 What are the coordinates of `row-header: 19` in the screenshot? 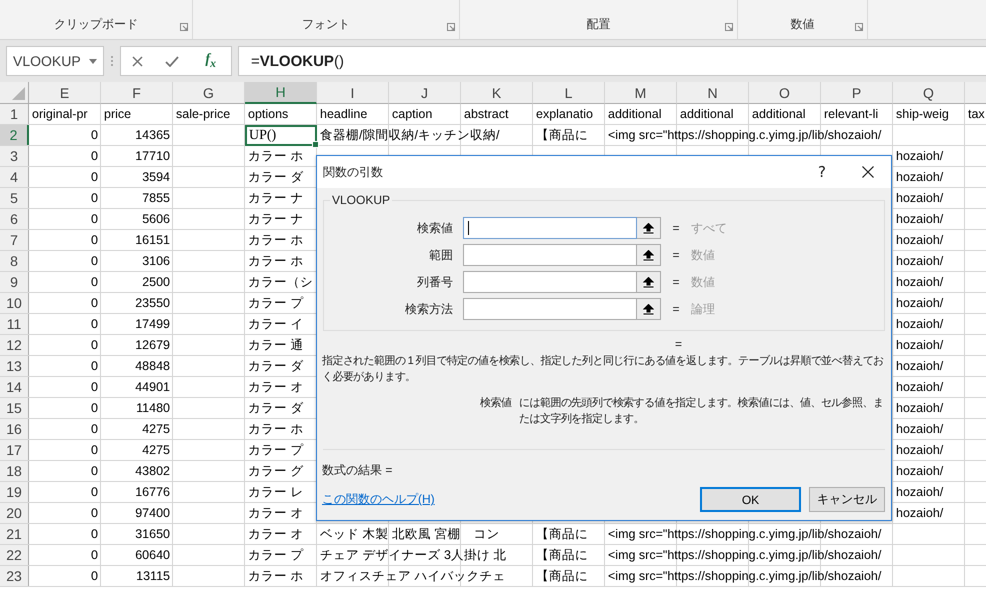 It's located at (14, 492).